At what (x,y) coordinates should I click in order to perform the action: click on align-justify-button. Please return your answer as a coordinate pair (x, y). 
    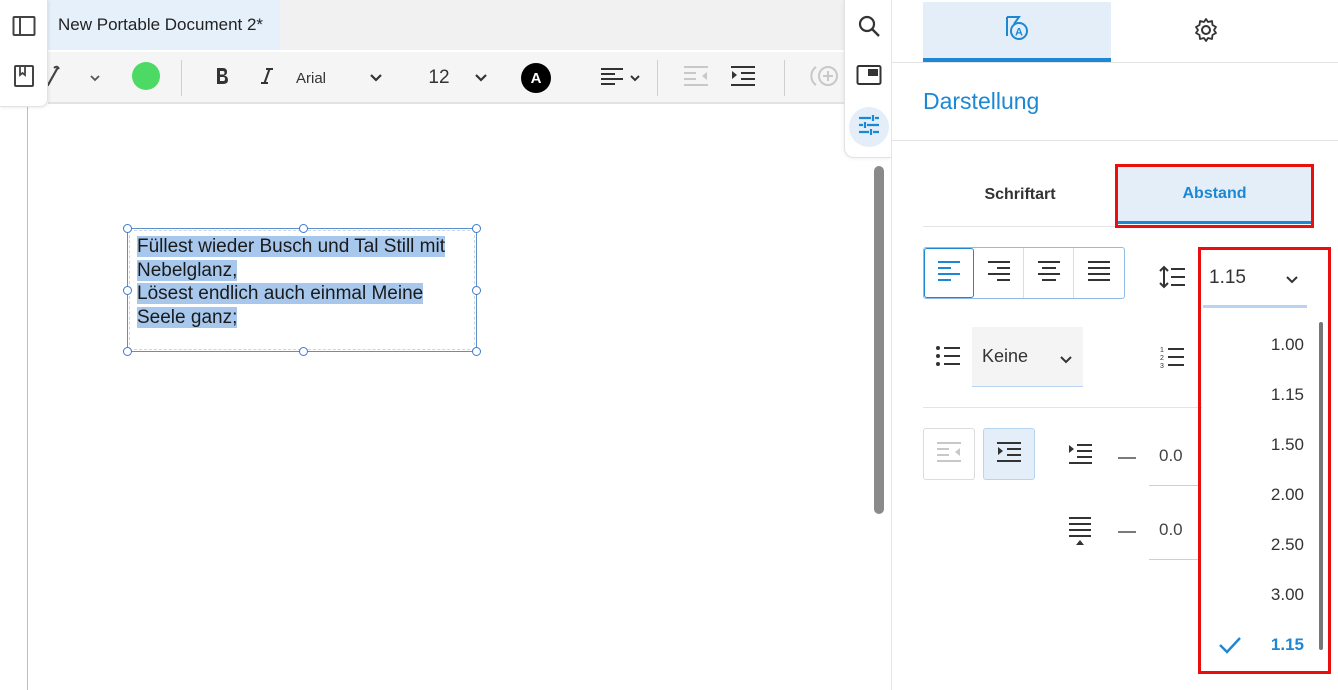
    Looking at the image, I should click on (1099, 273).